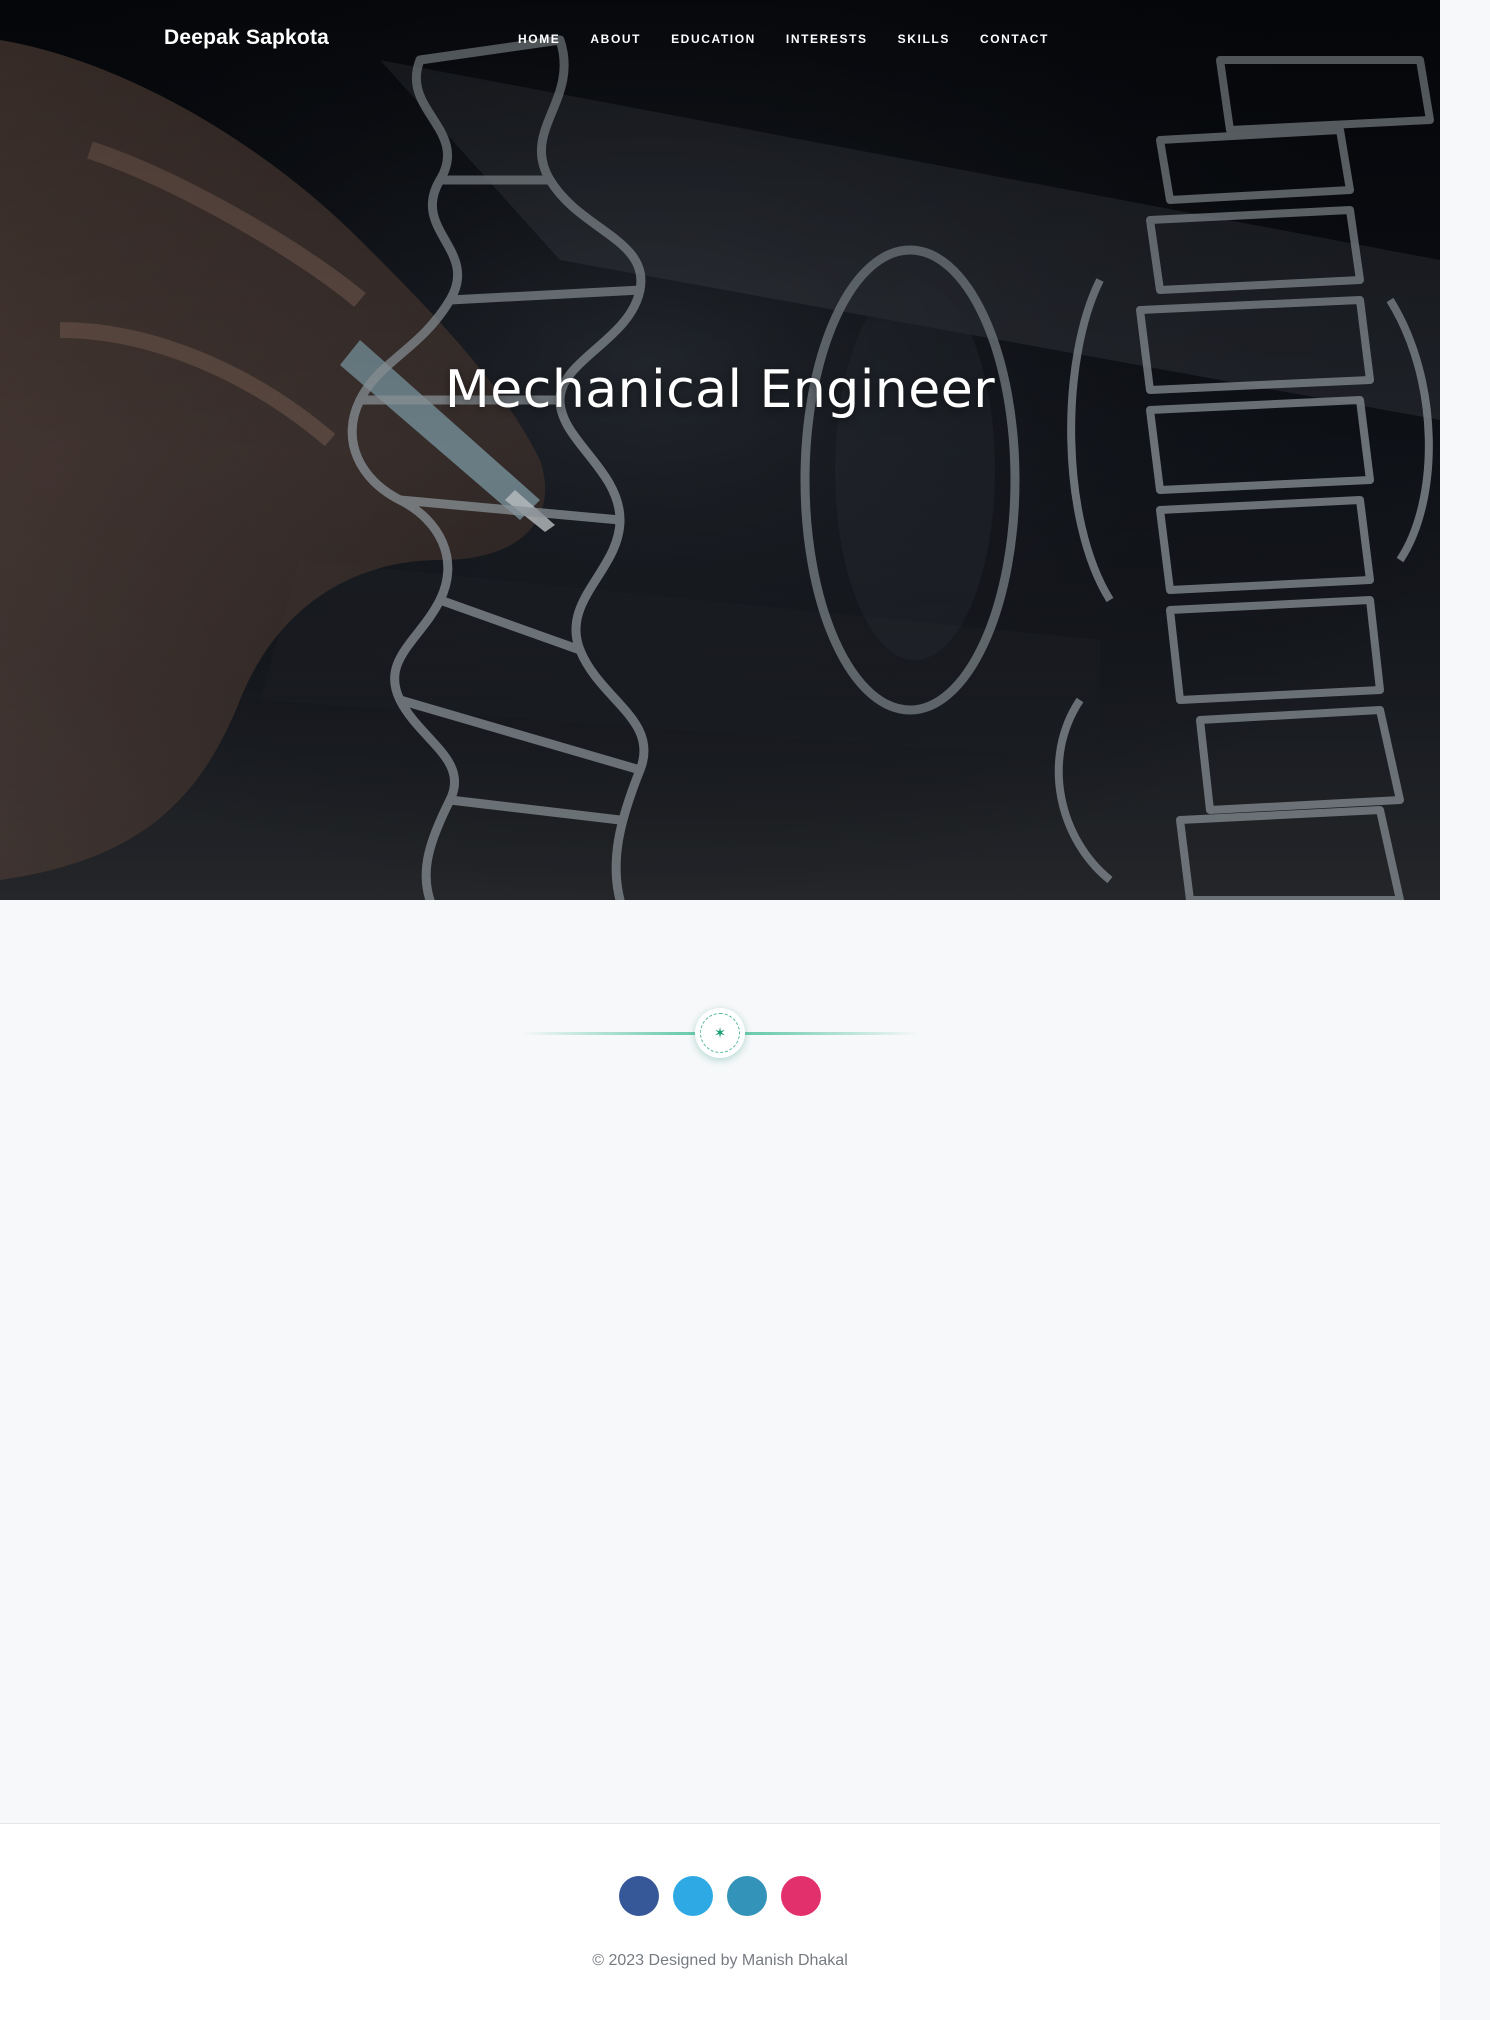 Image resolution: width=1490 pixels, height=2020 pixels. I want to click on hero-title: Mechanical Engineer, so click(720, 390).